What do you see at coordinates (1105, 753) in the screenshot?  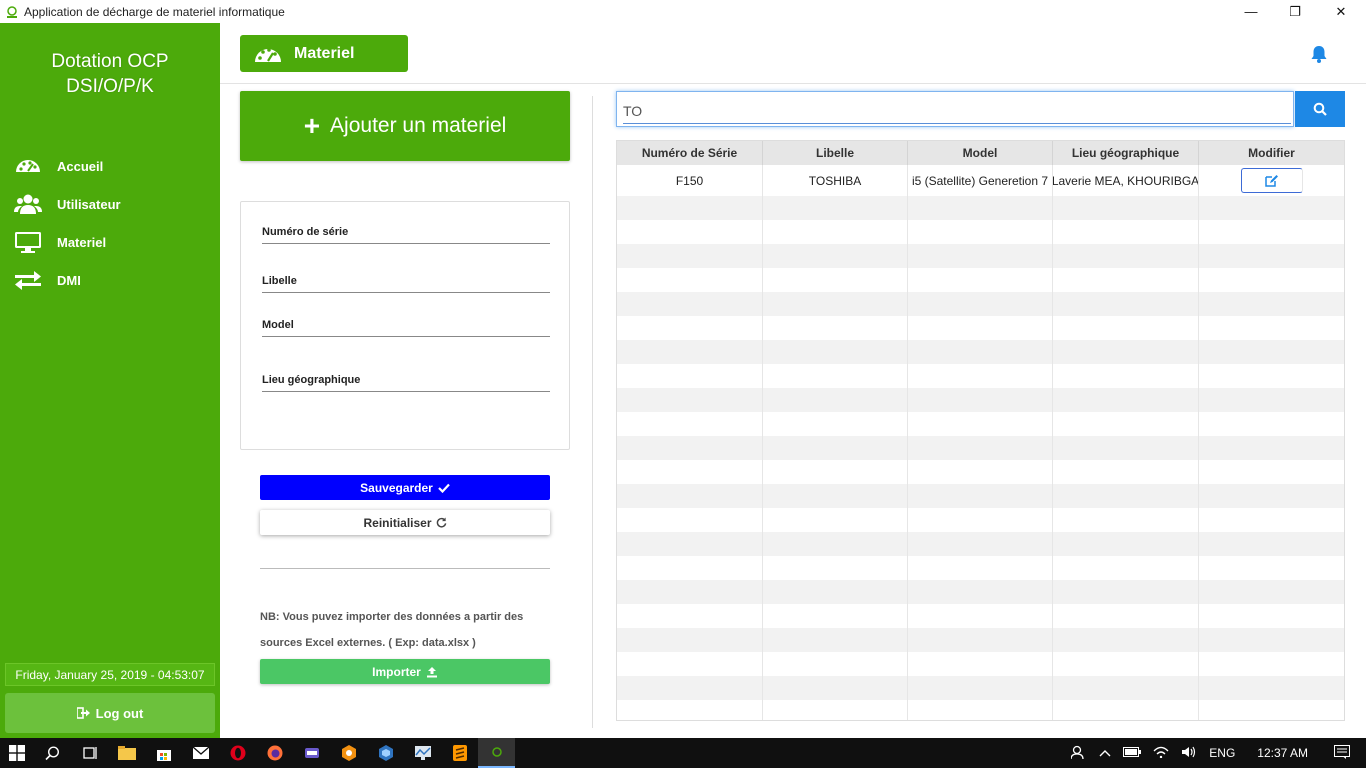 I see `chevron-up-icon` at bounding box center [1105, 753].